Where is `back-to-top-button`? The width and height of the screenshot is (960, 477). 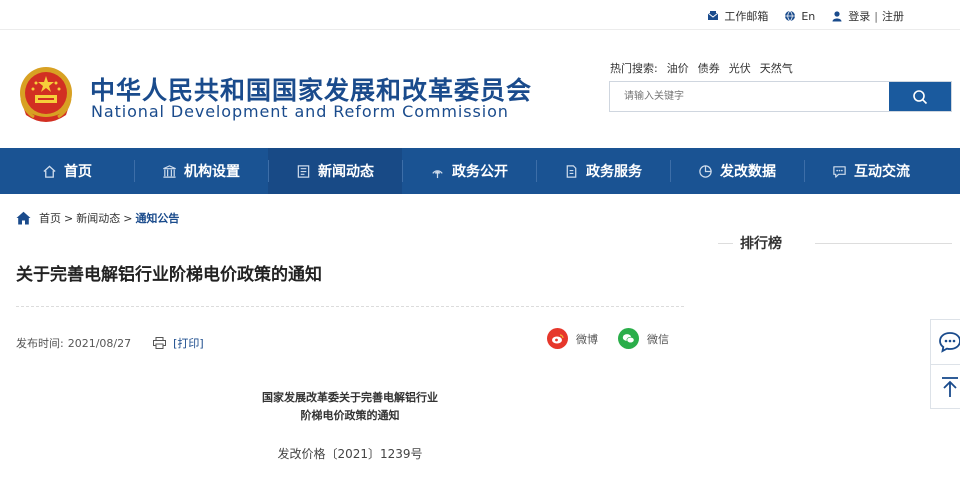
back-to-top-button is located at coordinates (945, 387).